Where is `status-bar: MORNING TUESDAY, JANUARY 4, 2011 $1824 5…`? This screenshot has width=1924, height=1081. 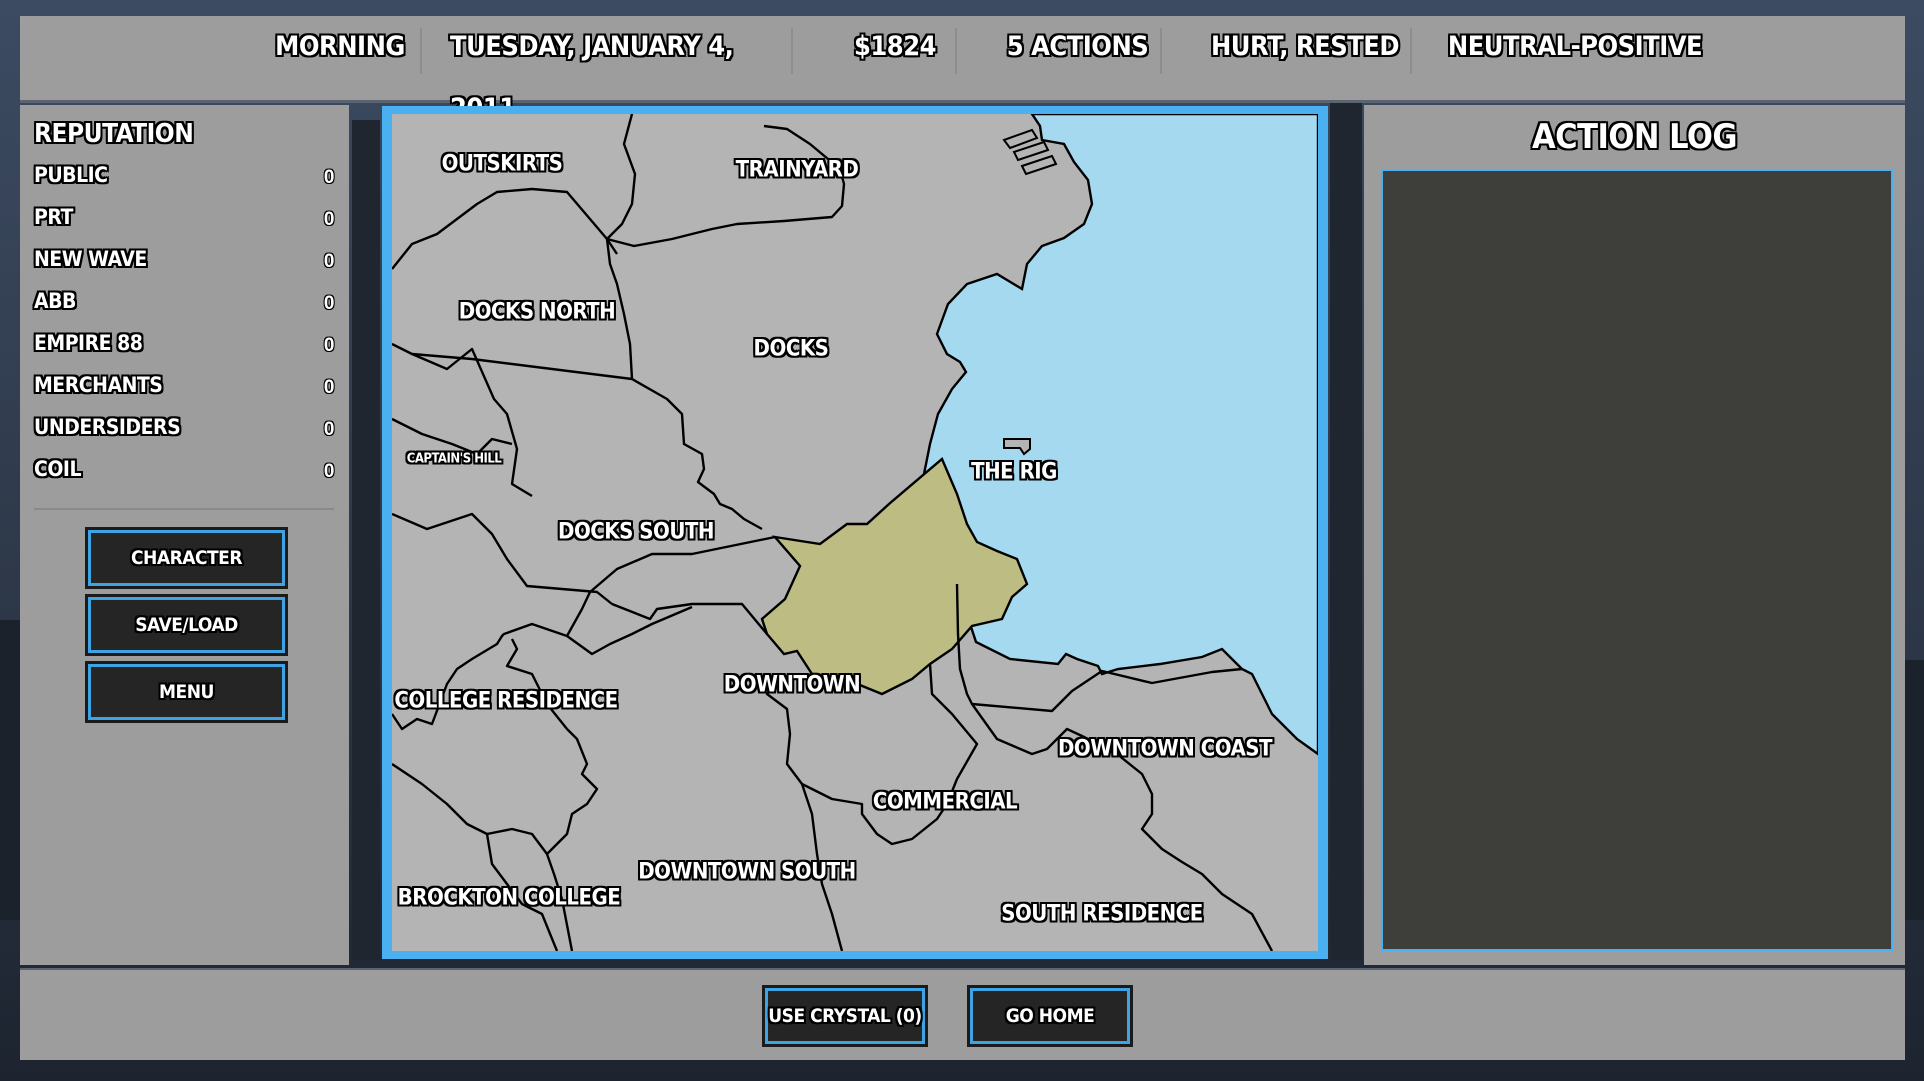
status-bar: MORNING TUESDAY, JANUARY 4, 2011 $1824 5… is located at coordinates (962, 70).